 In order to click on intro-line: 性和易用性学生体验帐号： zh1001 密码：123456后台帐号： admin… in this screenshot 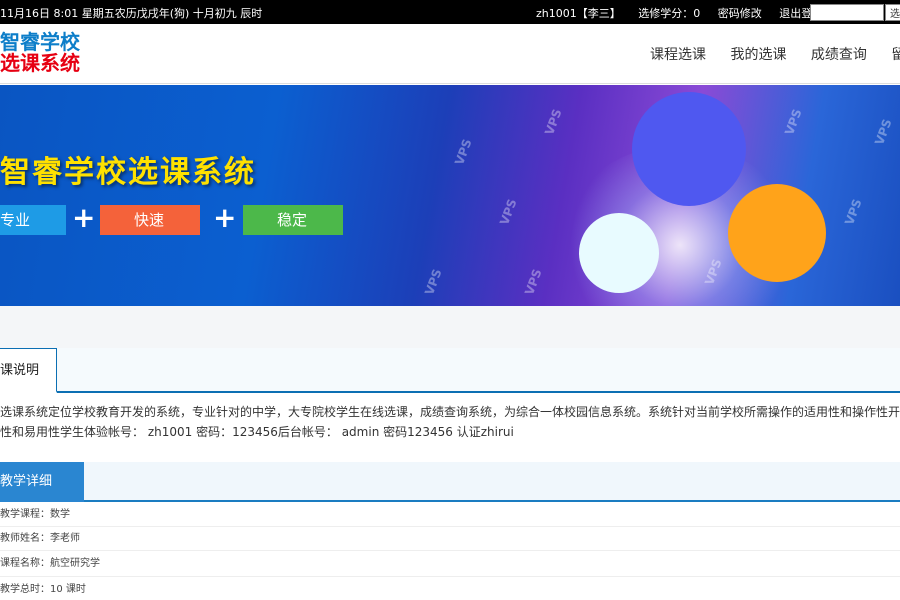, I will do `click(257, 432)`.